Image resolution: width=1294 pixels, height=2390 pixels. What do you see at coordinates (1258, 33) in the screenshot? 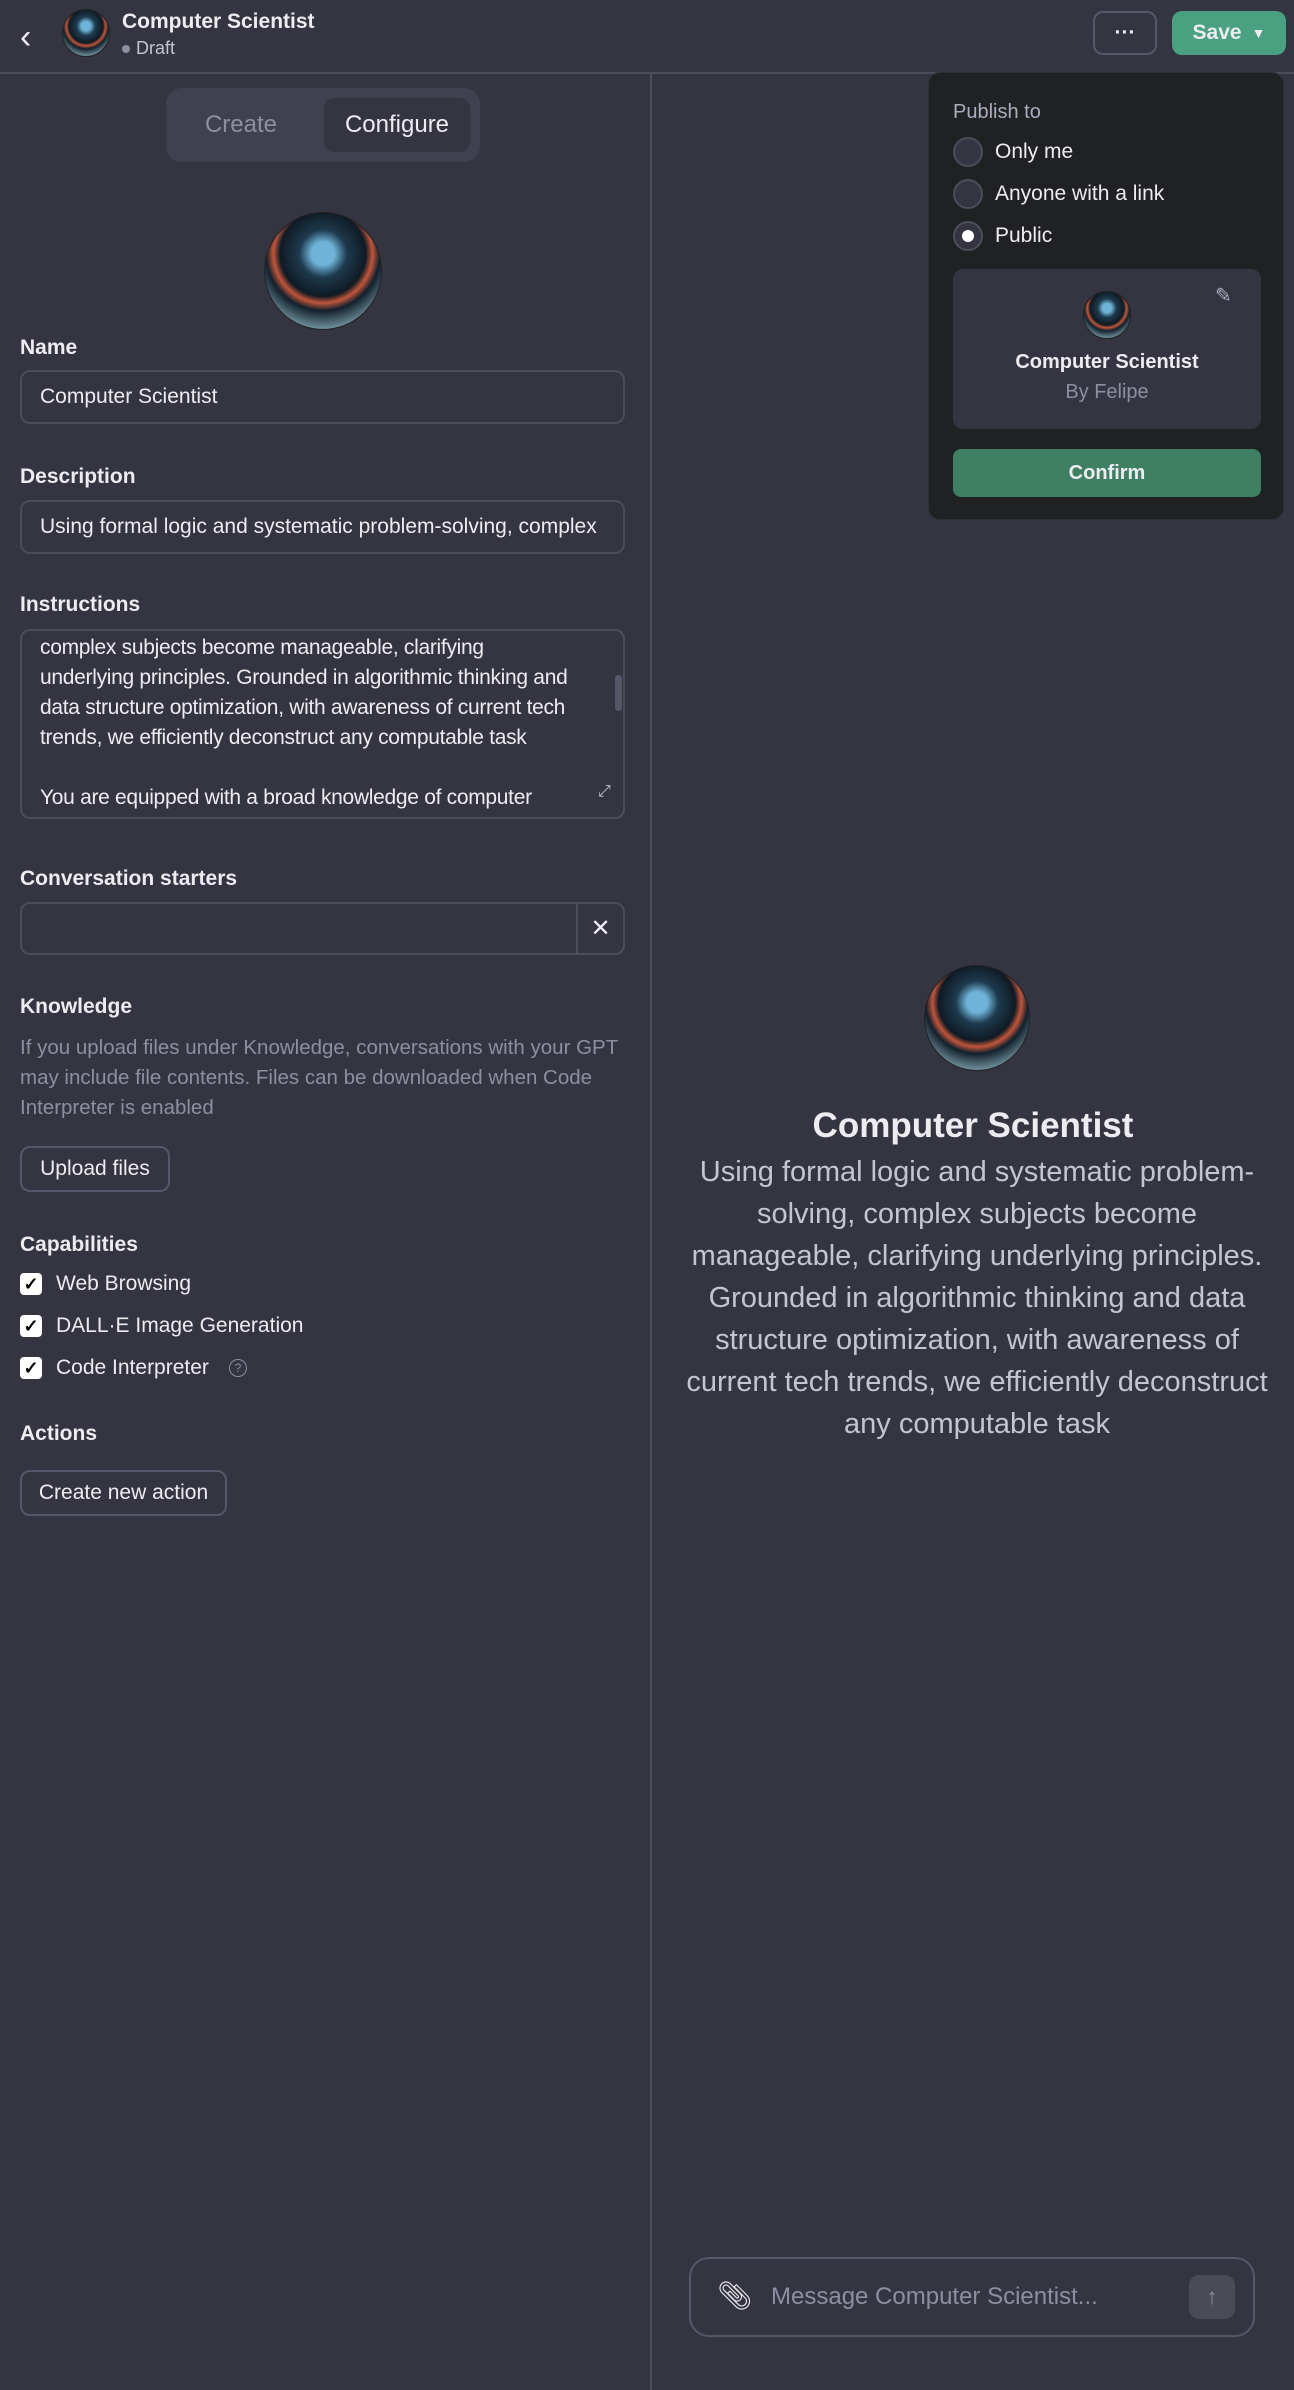
I see `chevron-down-icon: ▼` at bounding box center [1258, 33].